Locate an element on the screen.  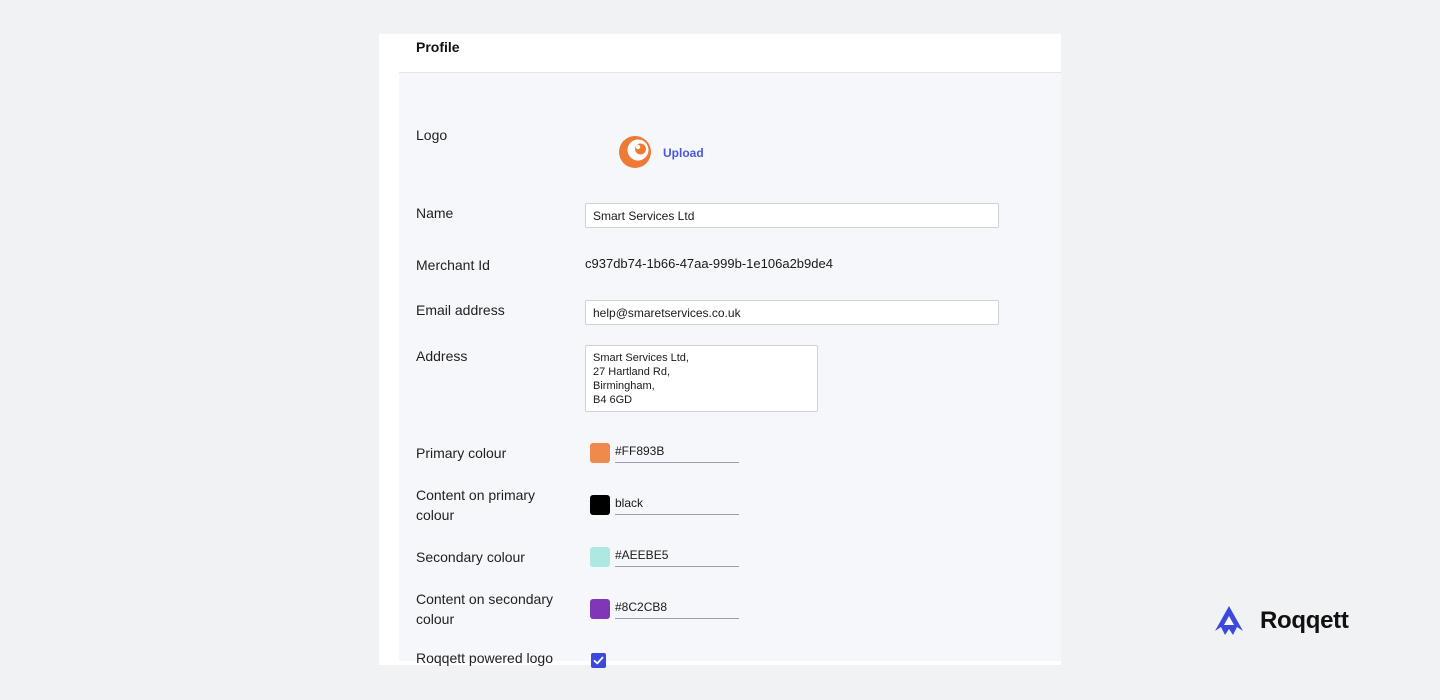
roqqett-rocket-icon is located at coordinates (1229, 620).